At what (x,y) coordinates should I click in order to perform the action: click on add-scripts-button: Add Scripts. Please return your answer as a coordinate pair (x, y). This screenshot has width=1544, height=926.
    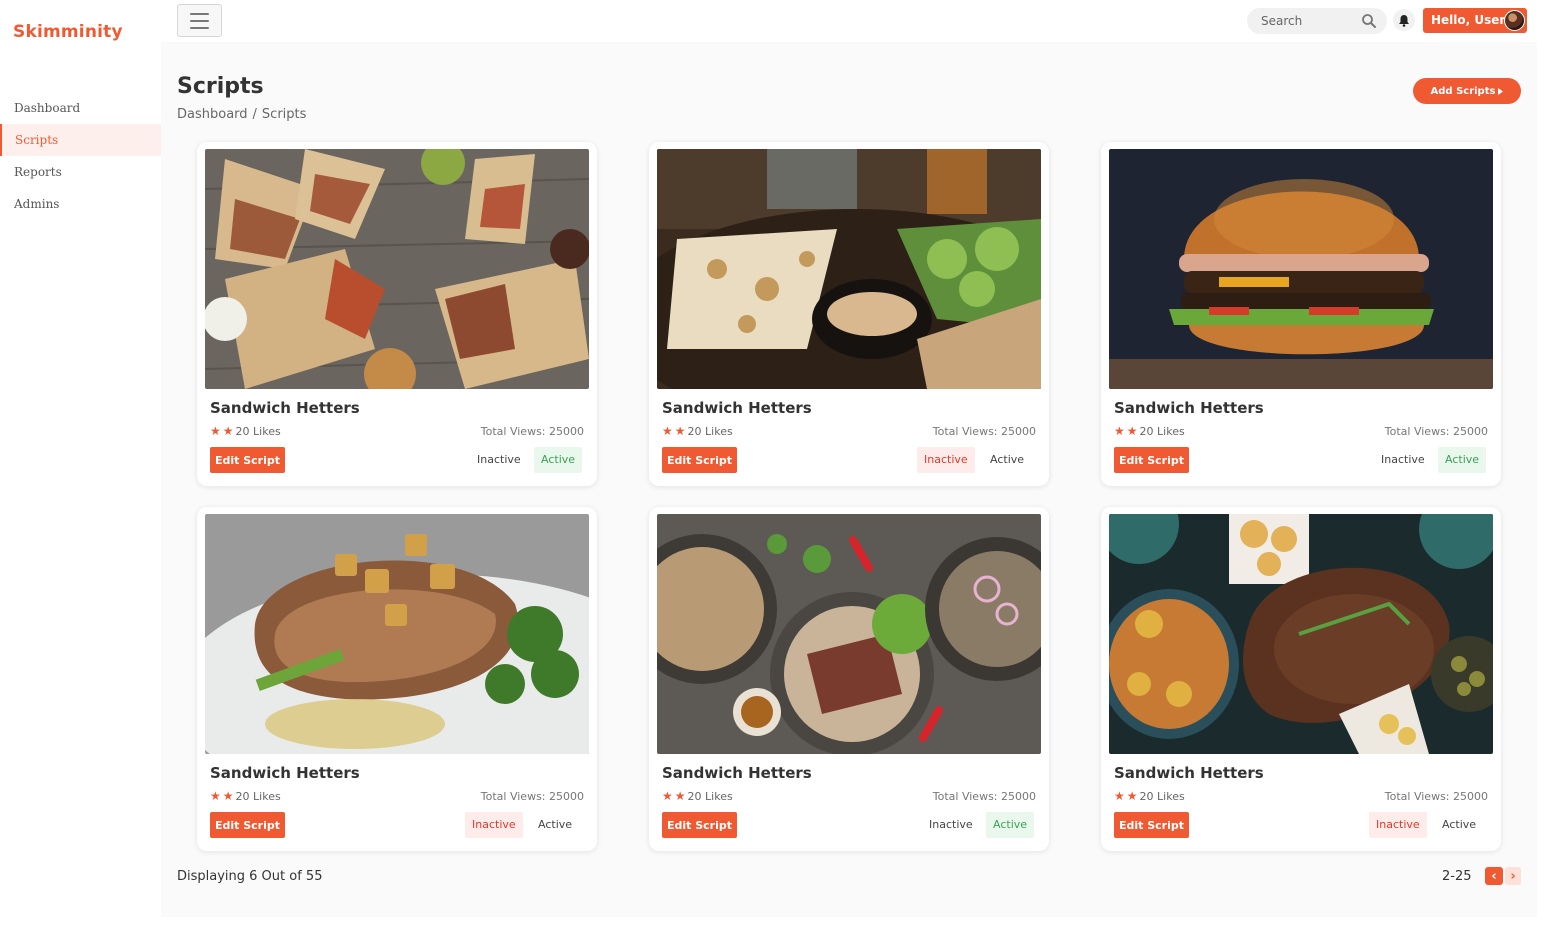
    Looking at the image, I should click on (1467, 91).